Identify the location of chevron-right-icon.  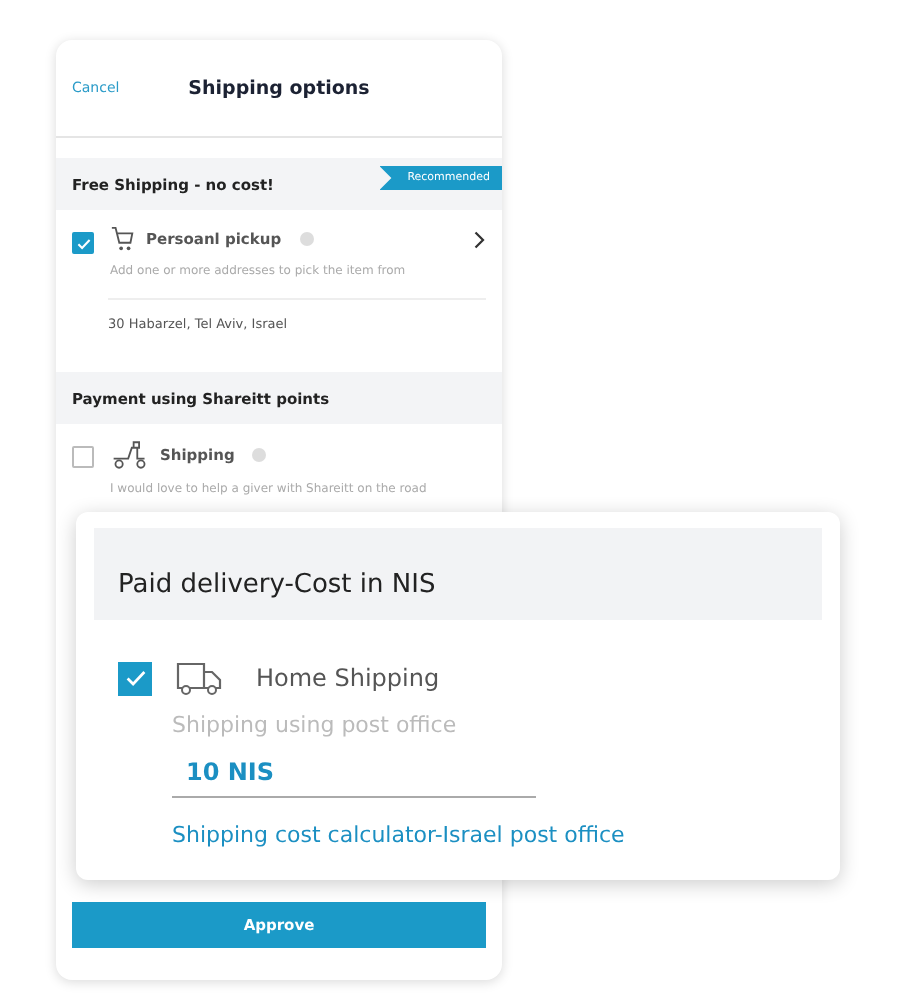
(480, 239).